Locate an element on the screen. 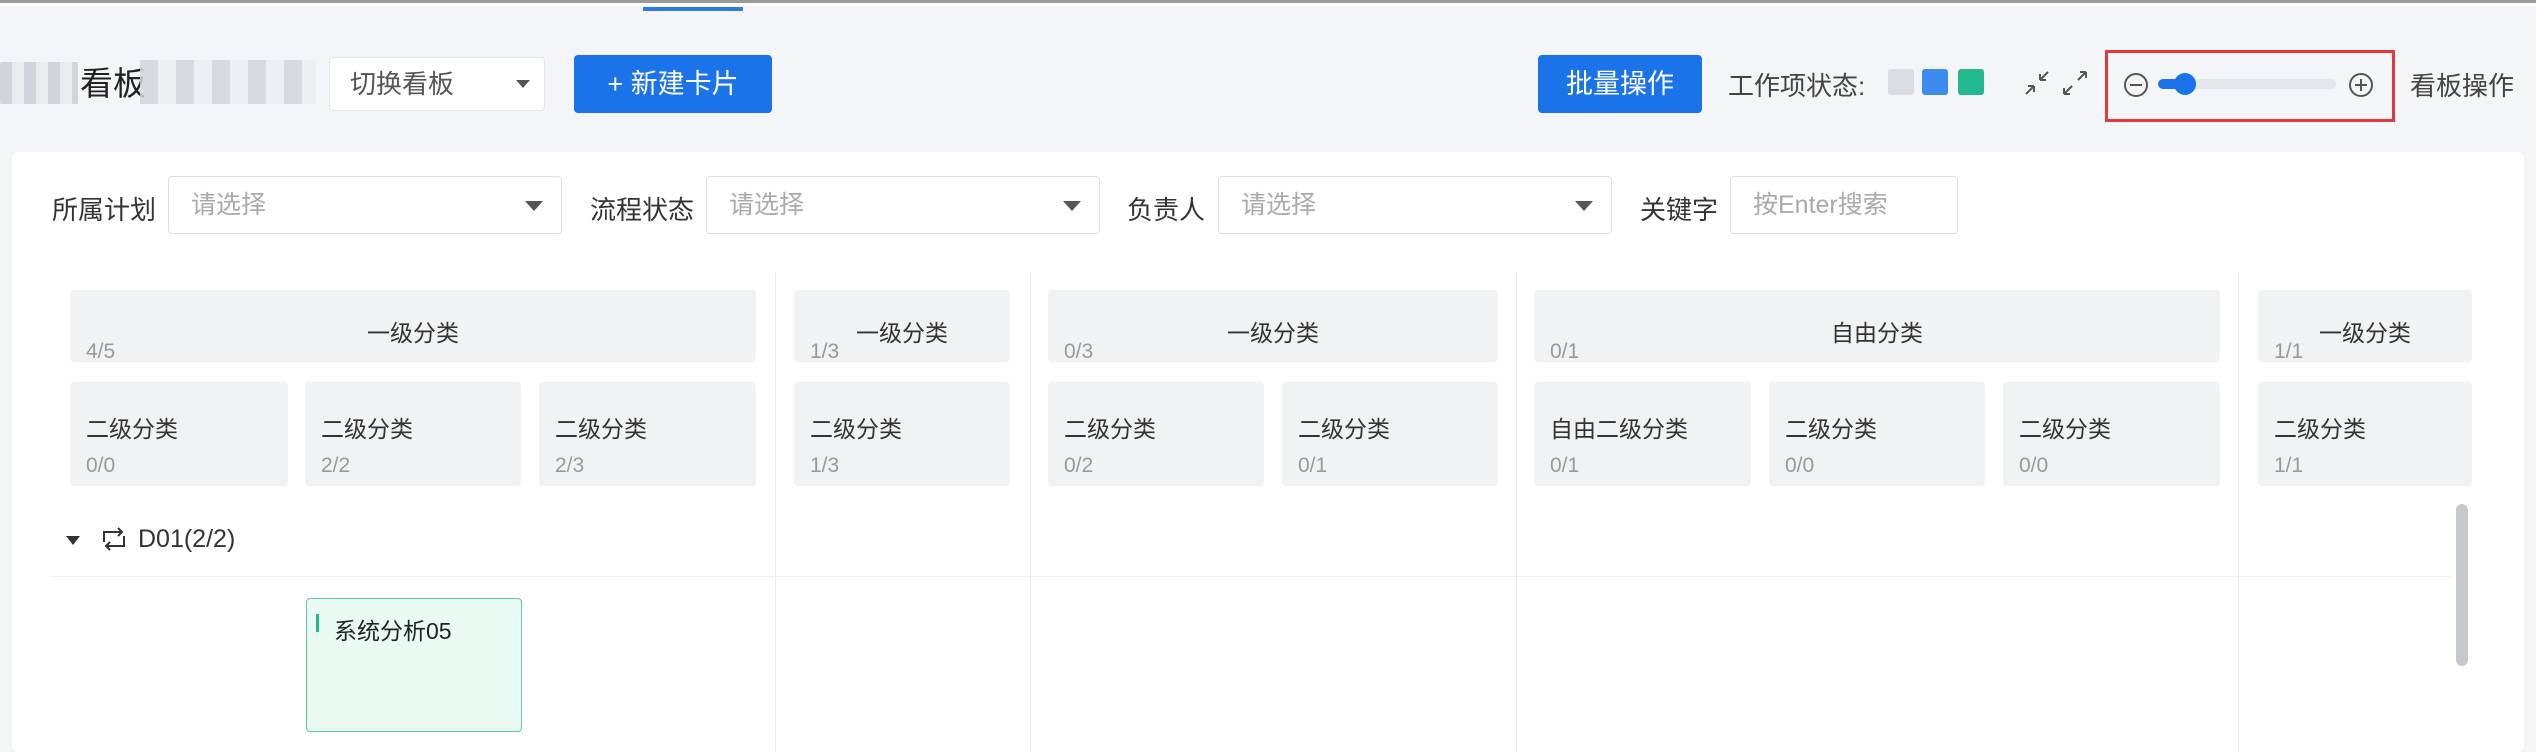 Image resolution: width=2536 pixels, height=752 pixels. switch-board-select: 切换看板 is located at coordinates (437, 84).